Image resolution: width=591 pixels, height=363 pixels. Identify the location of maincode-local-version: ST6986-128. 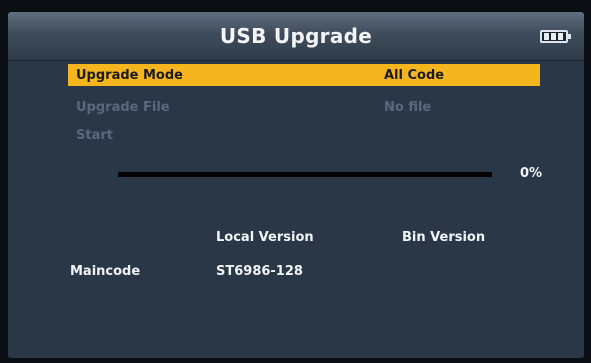
(259, 271).